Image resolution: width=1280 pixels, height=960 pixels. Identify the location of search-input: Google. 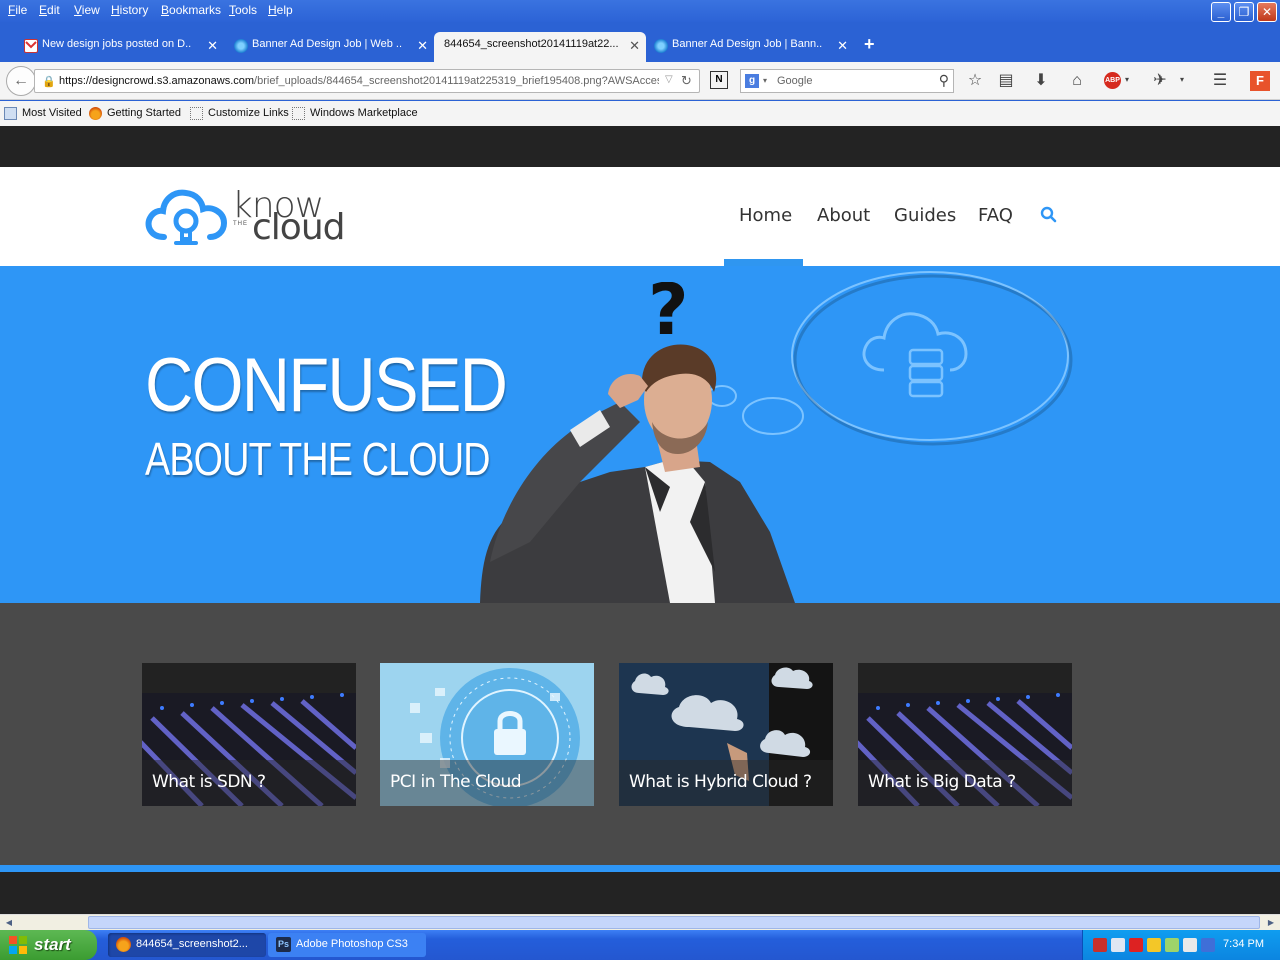
(794, 81).